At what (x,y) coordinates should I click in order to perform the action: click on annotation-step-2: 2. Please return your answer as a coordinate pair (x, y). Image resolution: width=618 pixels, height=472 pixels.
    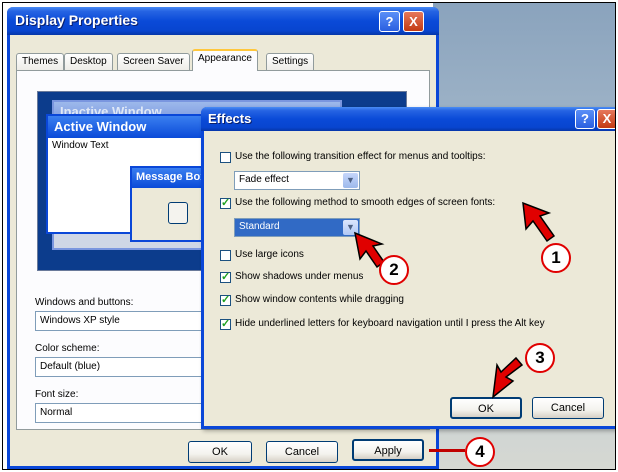
    Looking at the image, I should click on (394, 270).